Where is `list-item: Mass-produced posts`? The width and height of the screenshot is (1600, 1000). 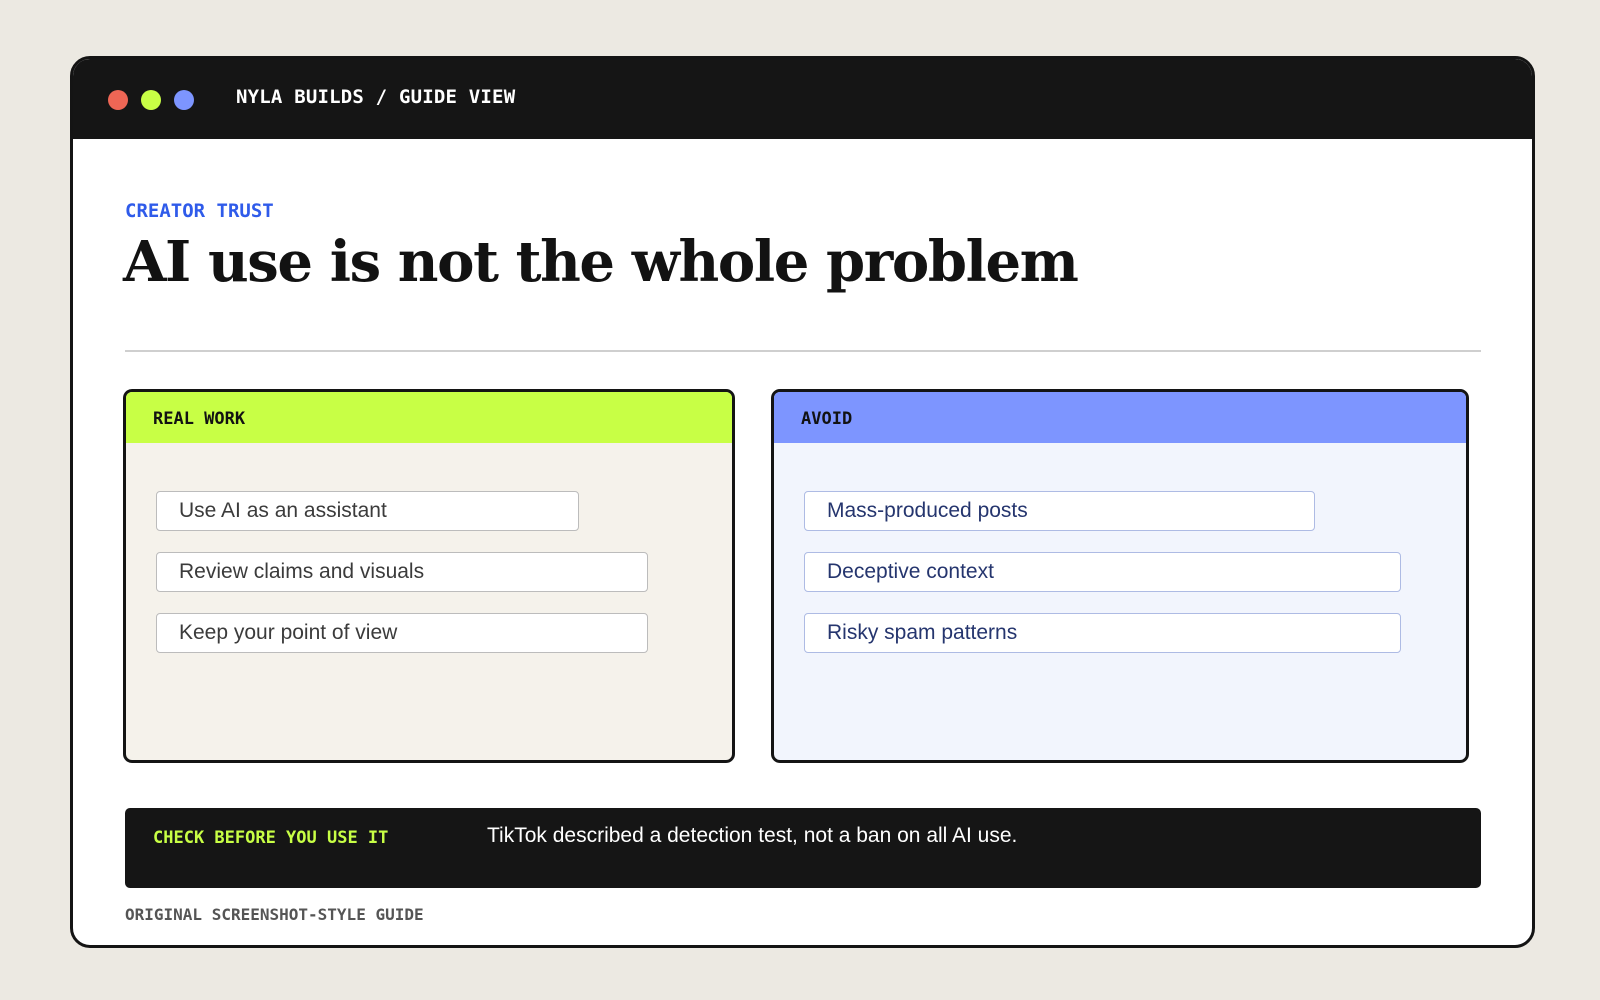
list-item: Mass-produced posts is located at coordinates (1059, 511).